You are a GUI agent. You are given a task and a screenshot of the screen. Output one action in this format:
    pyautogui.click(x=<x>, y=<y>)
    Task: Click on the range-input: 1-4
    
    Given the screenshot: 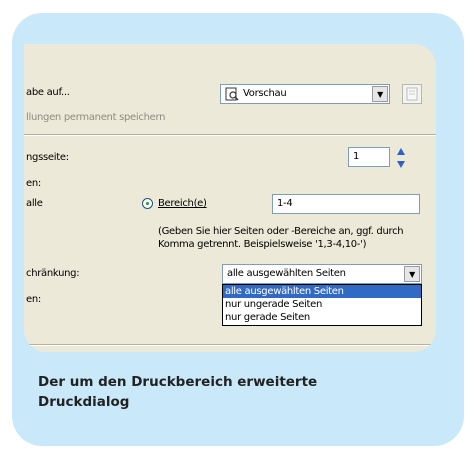 What is the action you would take?
    pyautogui.click(x=346, y=204)
    